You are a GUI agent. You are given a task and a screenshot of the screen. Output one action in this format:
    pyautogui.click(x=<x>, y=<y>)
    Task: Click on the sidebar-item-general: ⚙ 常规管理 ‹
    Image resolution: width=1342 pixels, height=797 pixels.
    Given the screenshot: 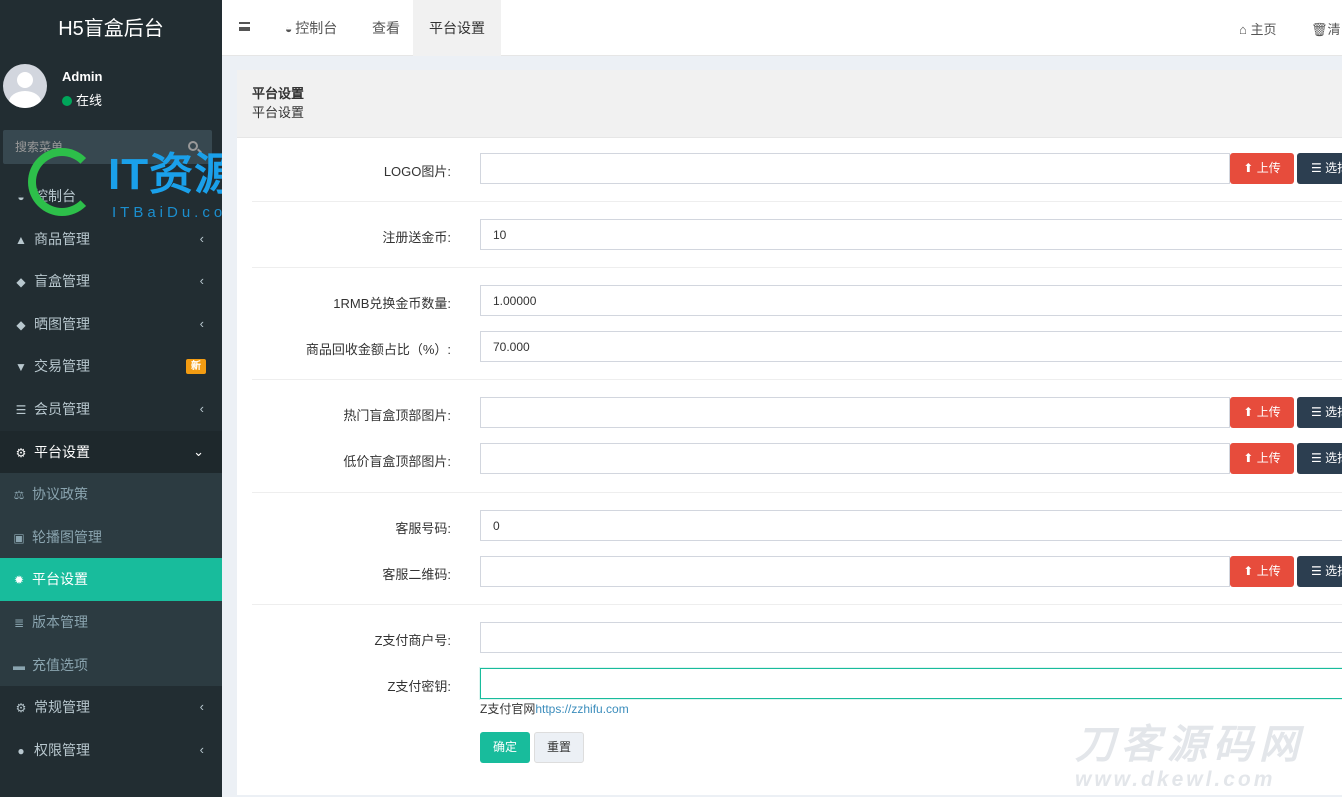 What is the action you would take?
    pyautogui.click(x=111, y=707)
    